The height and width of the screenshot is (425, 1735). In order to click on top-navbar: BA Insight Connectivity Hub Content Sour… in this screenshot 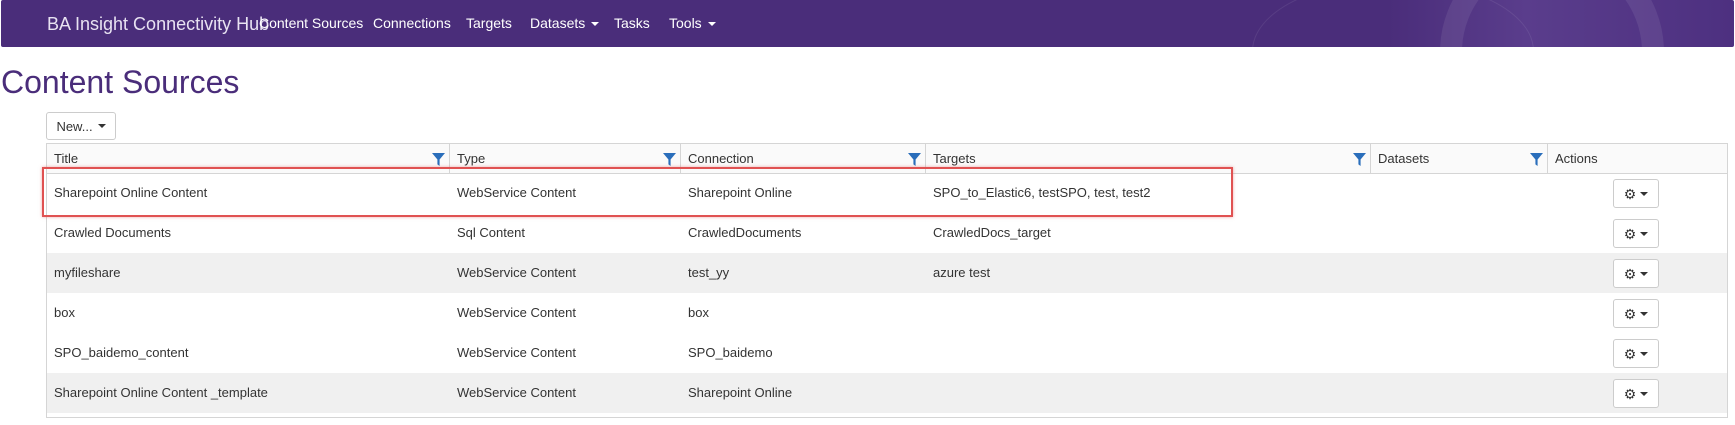, I will do `click(867, 23)`.